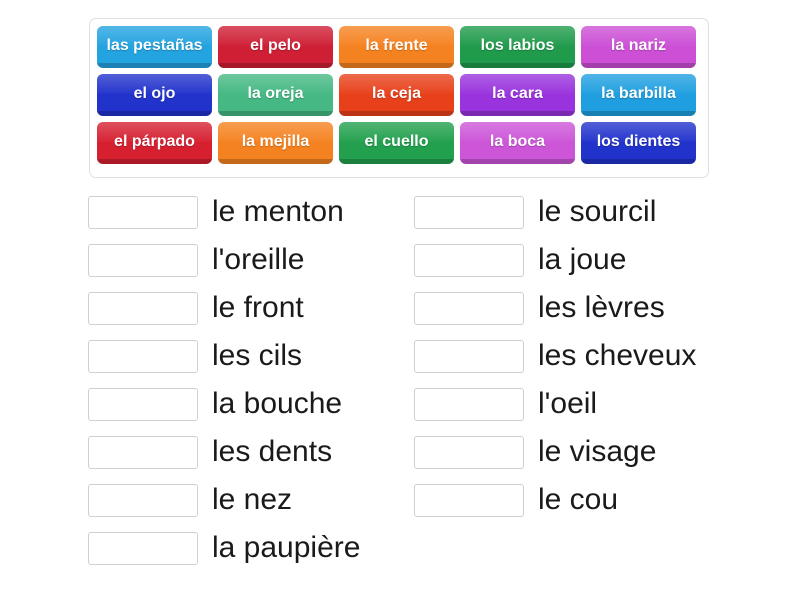 This screenshot has height=600, width=800. What do you see at coordinates (272, 451) in the screenshot?
I see `answer-prompt-label: les dents` at bounding box center [272, 451].